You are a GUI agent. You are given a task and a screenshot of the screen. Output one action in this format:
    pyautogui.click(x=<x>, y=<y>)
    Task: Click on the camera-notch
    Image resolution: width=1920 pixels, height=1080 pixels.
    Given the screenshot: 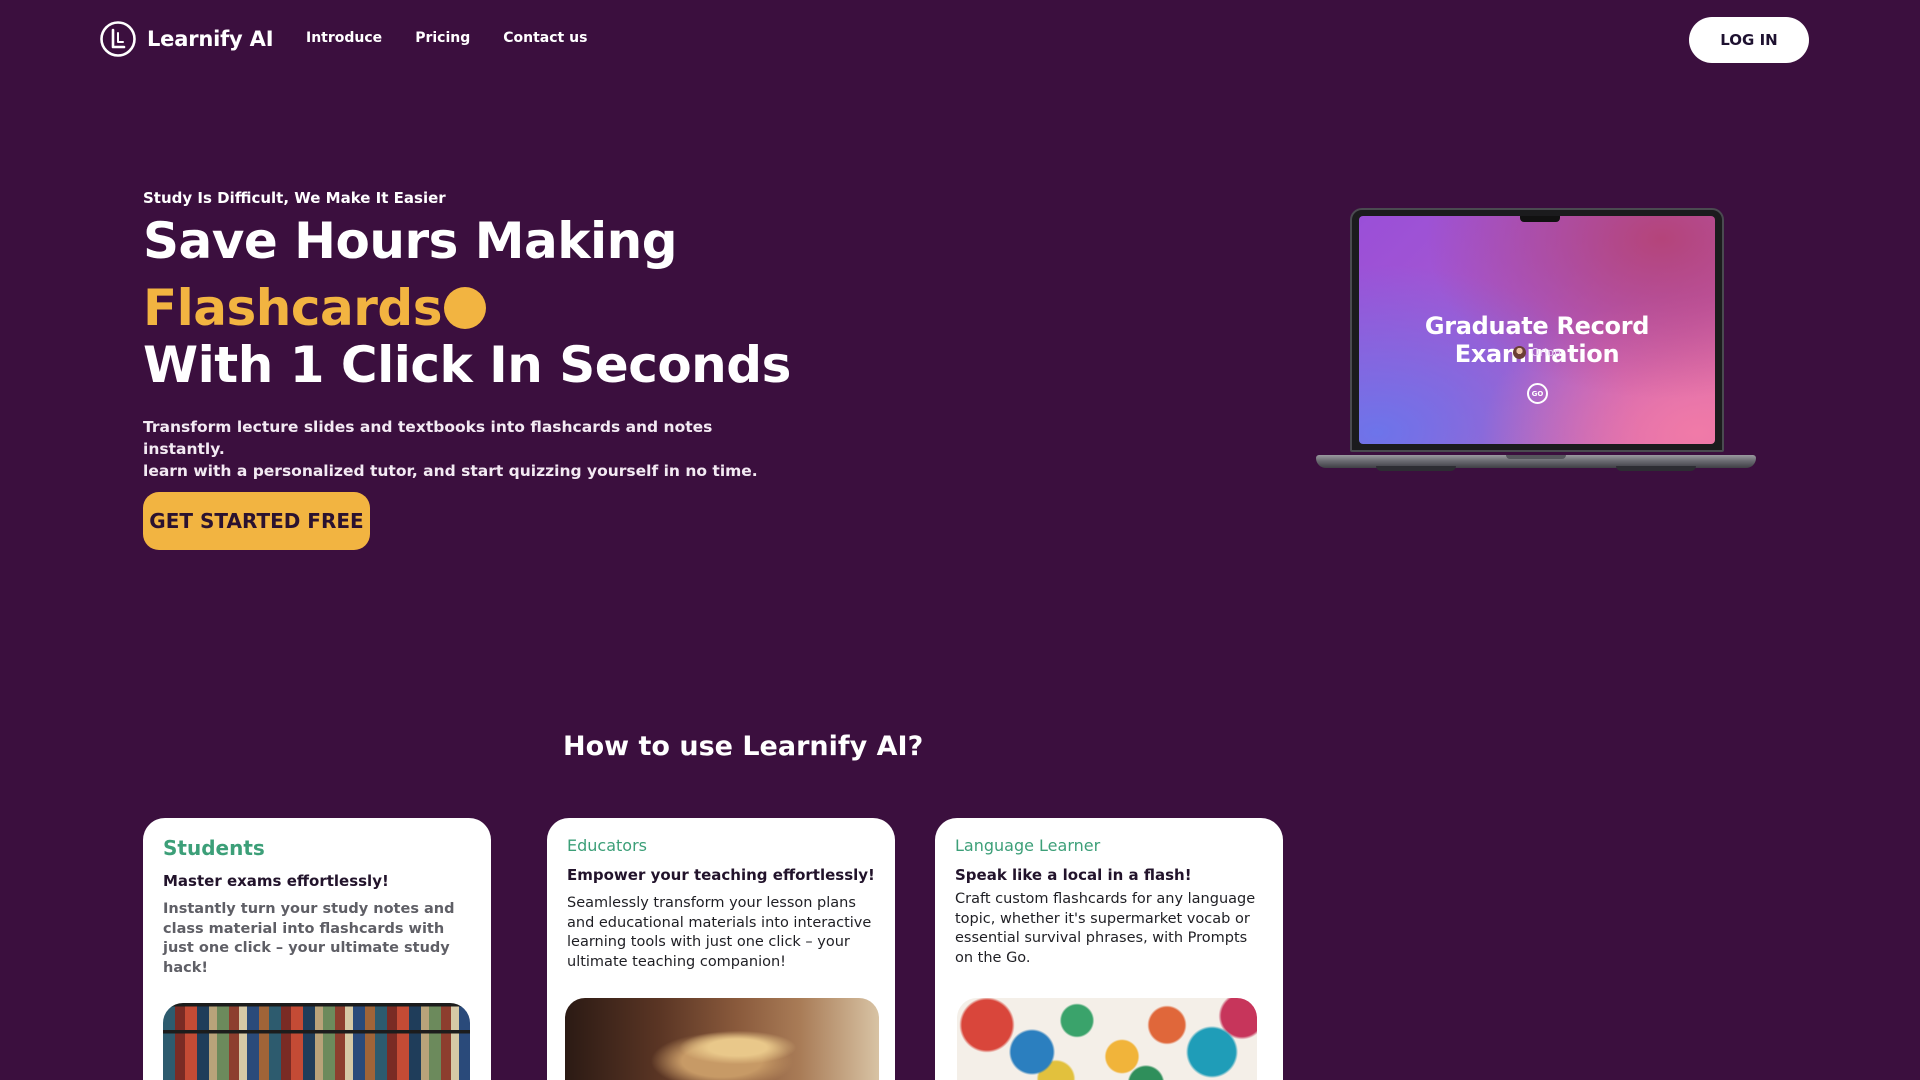 What is the action you would take?
    pyautogui.click(x=1540, y=219)
    